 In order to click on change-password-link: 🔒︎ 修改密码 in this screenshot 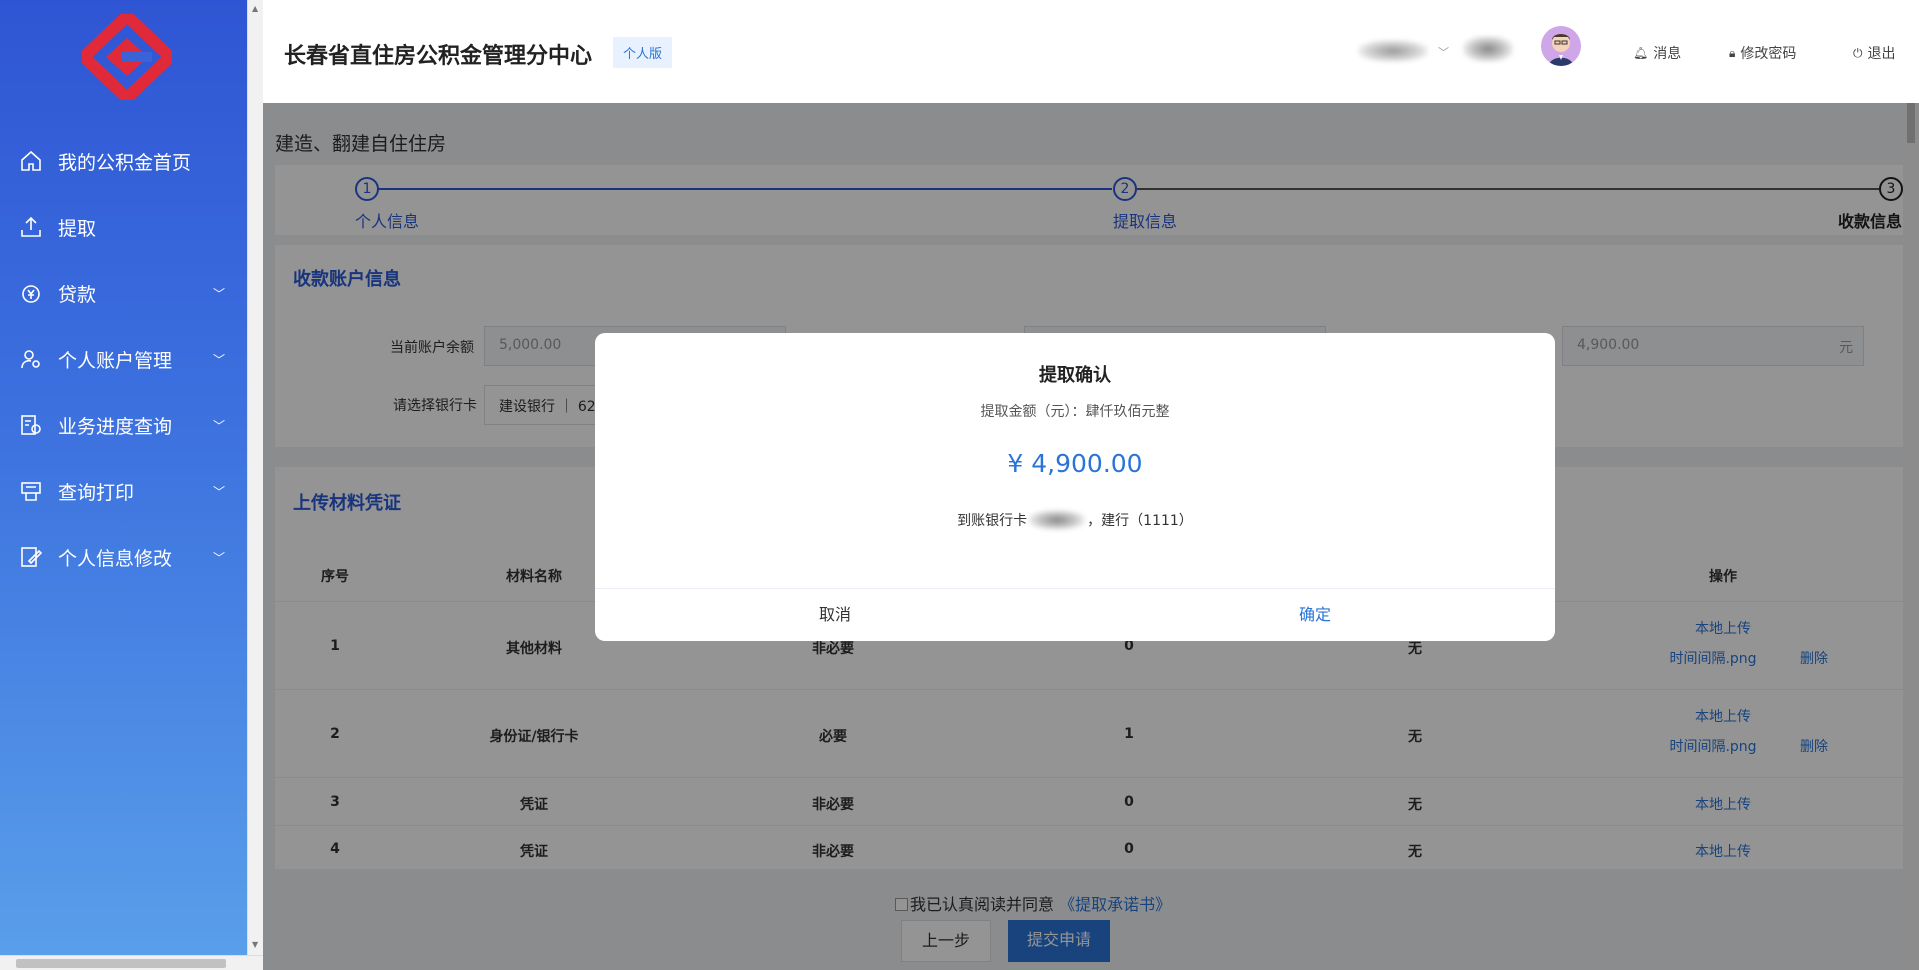, I will do `click(1762, 53)`.